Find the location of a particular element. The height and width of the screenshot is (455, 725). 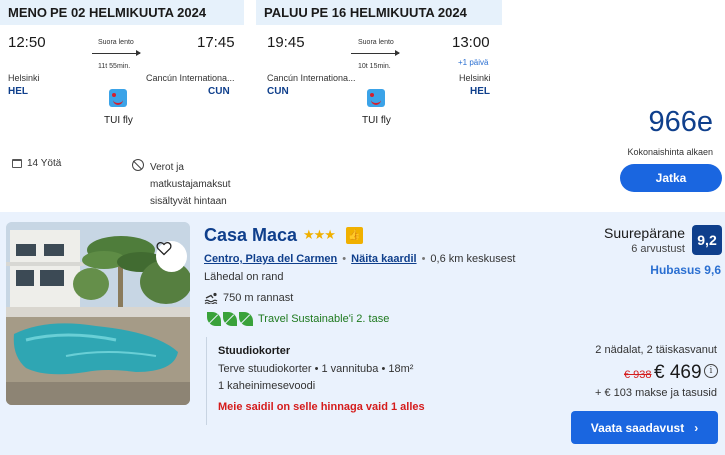

room-details: Terve stuudiokorter • 1 vannituba • 18m² is located at coordinates (316, 369).